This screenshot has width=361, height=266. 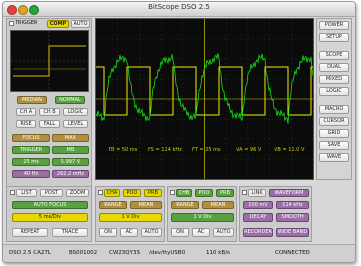 What do you see at coordinates (258, 205) in the screenshot?
I see `link-mv-field: 100 mV` at bounding box center [258, 205].